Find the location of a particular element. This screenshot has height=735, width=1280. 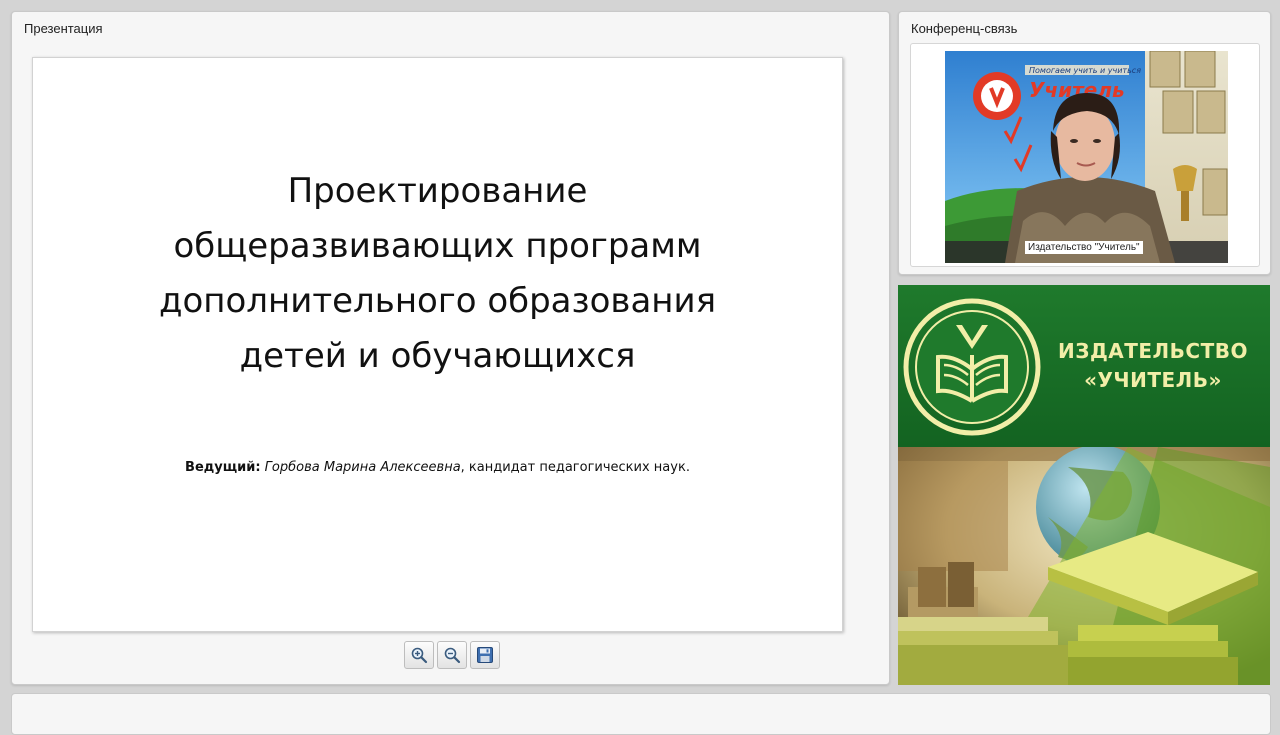

save-icon is located at coordinates (485, 655).